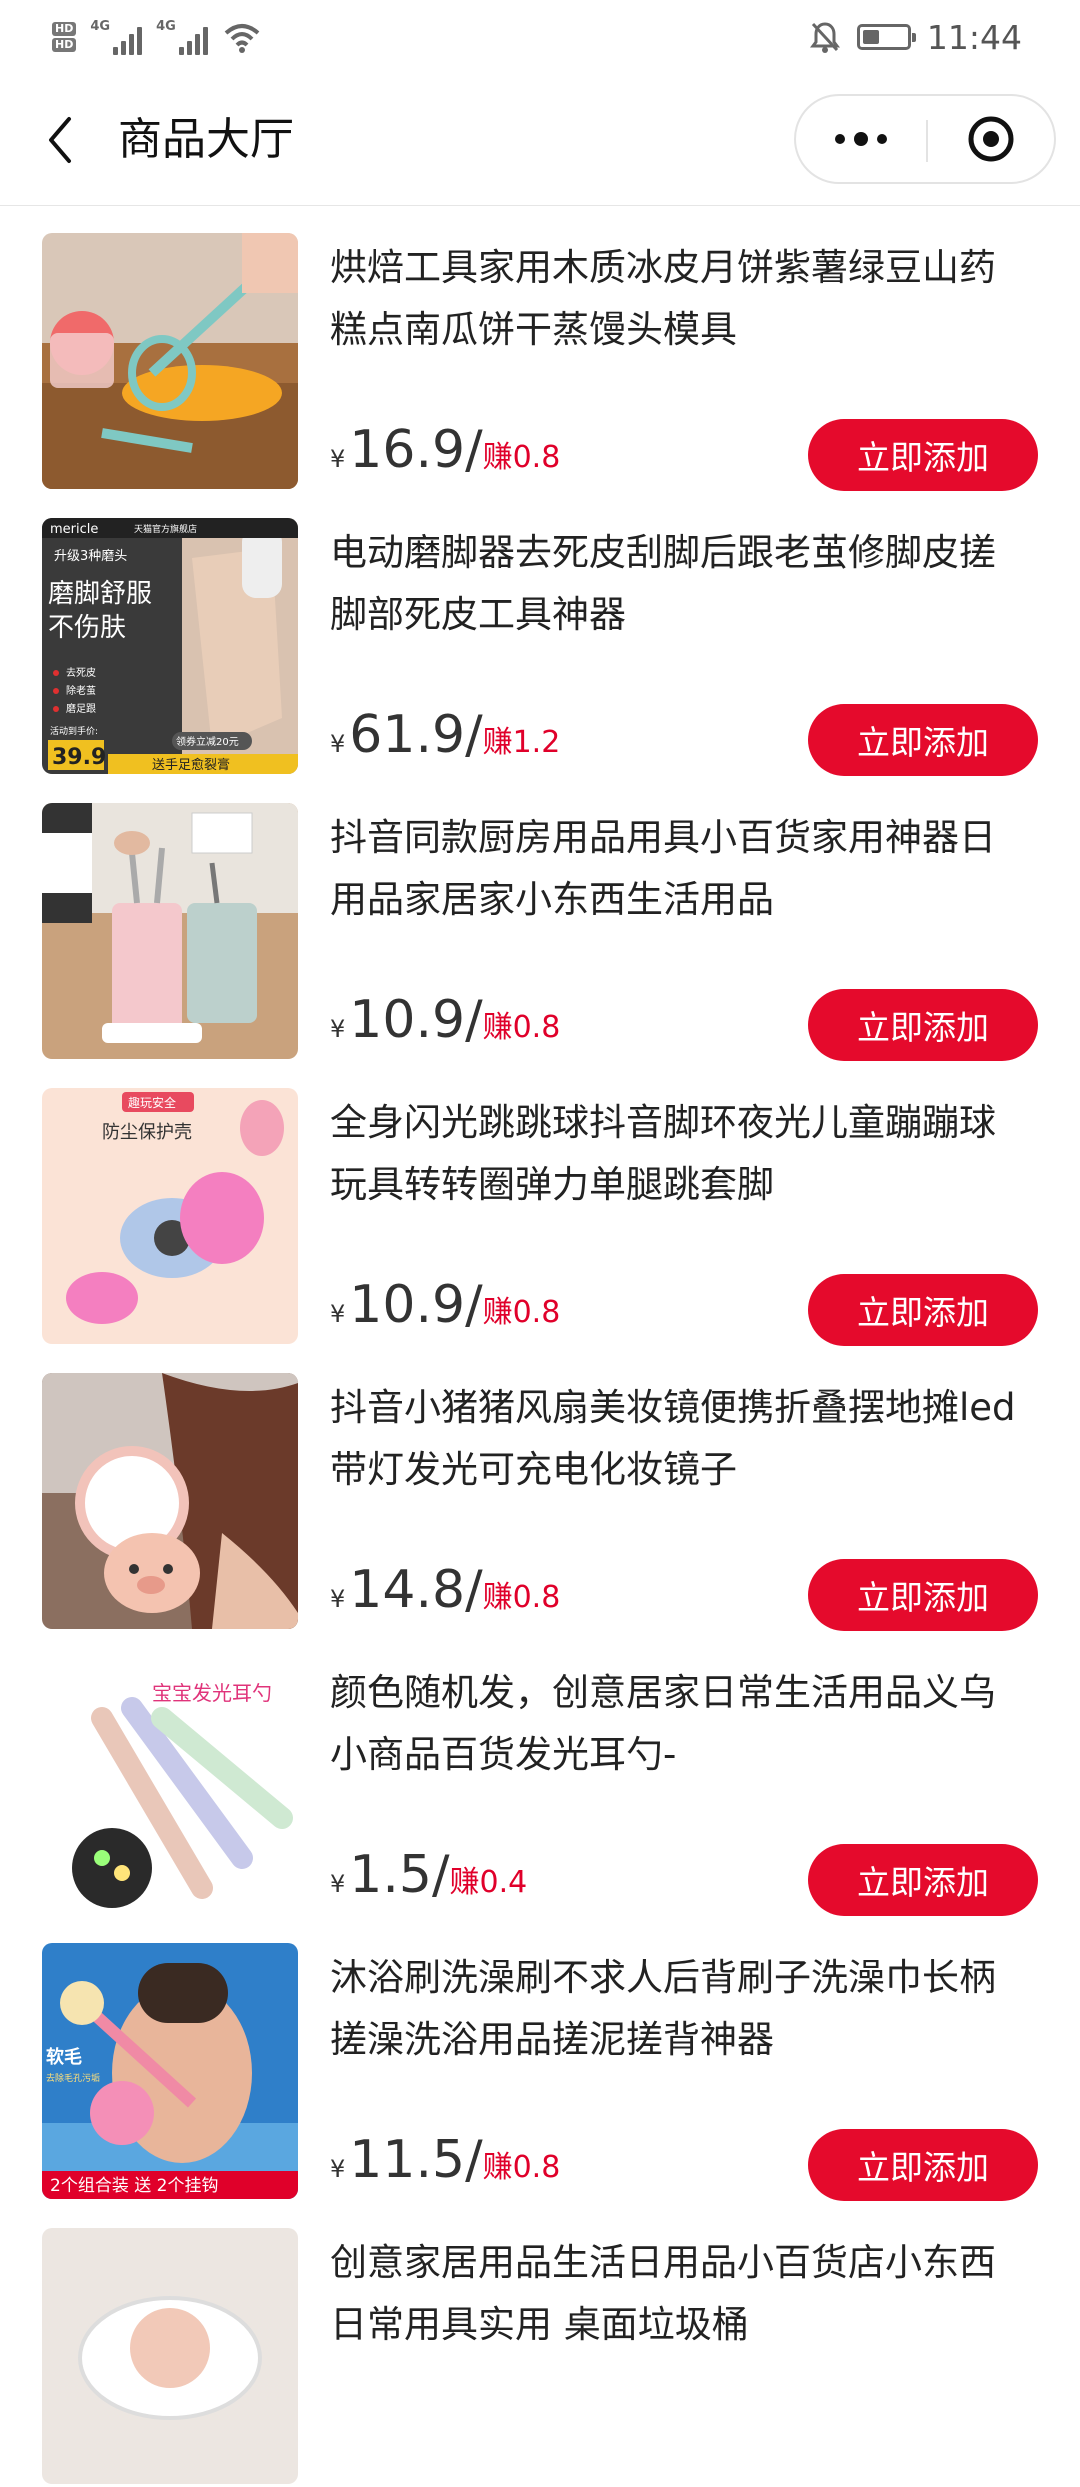 The image size is (1080, 2487). What do you see at coordinates (242, 38) in the screenshot?
I see `wifi-icon` at bounding box center [242, 38].